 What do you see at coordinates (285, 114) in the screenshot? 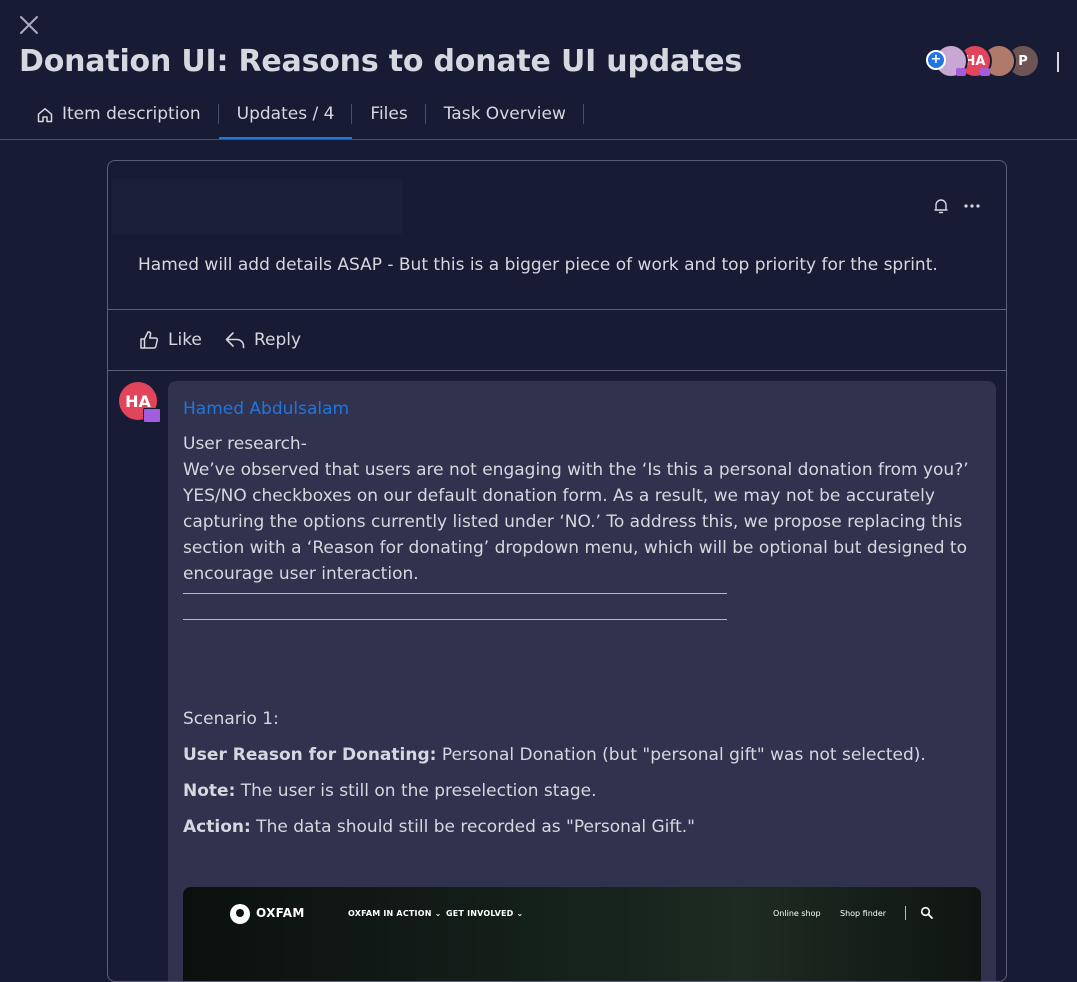
I see `tab-label: Updates / 4` at bounding box center [285, 114].